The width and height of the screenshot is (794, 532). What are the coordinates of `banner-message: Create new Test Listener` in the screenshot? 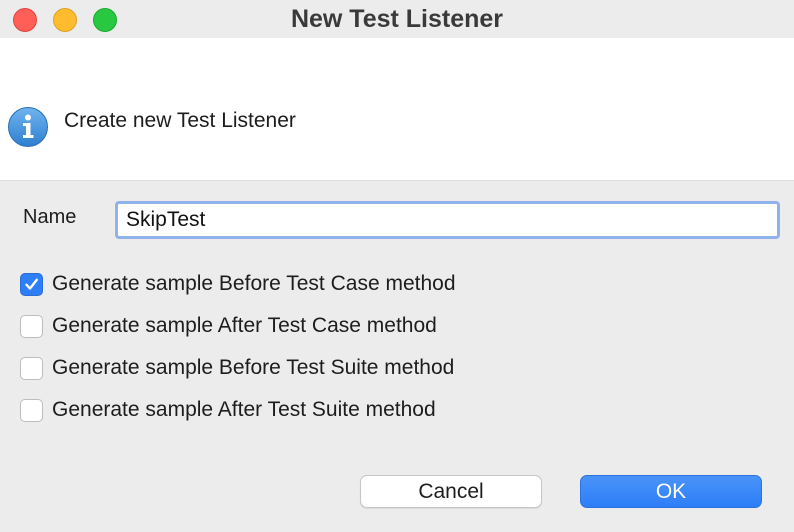 It's located at (180, 120).